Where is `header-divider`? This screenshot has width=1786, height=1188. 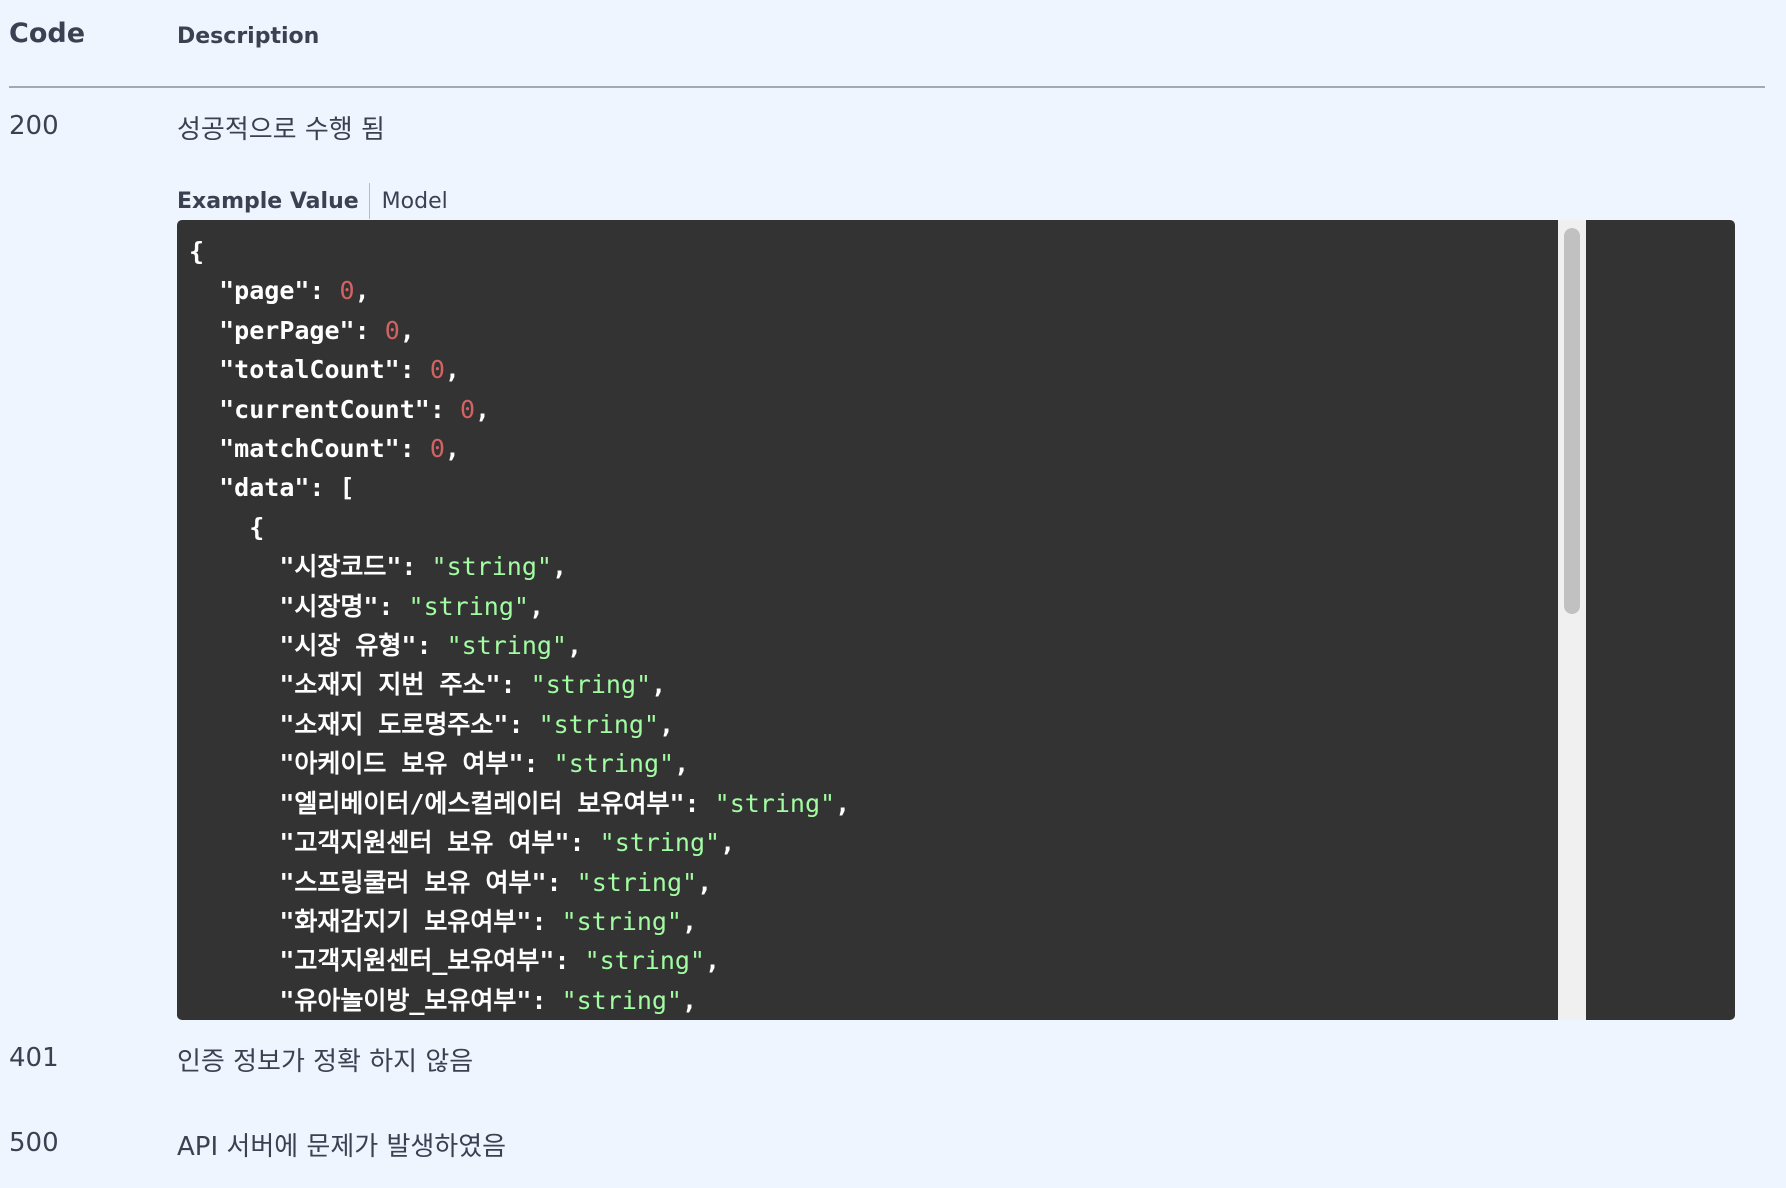 header-divider is located at coordinates (887, 87).